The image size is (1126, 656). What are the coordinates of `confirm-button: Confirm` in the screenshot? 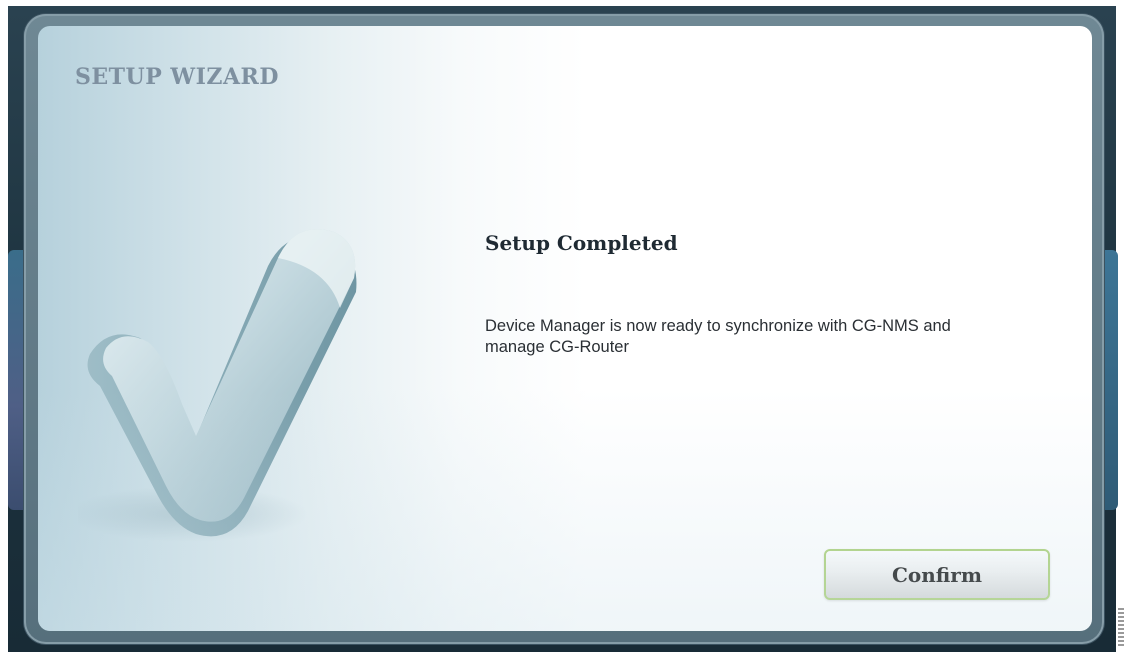 It's located at (937, 574).